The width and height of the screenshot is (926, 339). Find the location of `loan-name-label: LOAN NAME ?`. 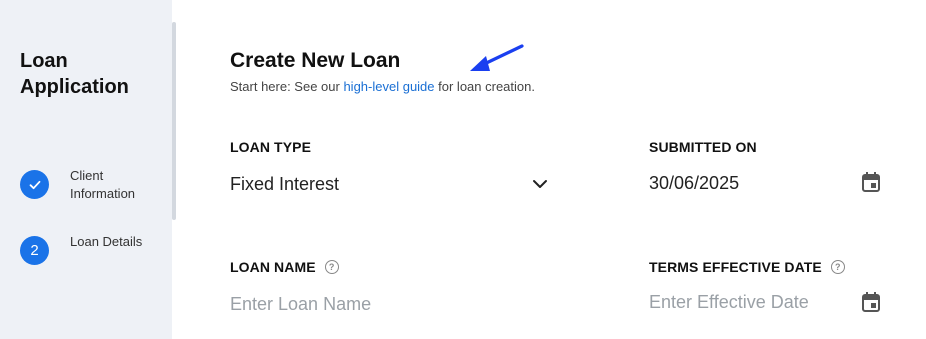

loan-name-label: LOAN NAME ? is located at coordinates (284, 267).